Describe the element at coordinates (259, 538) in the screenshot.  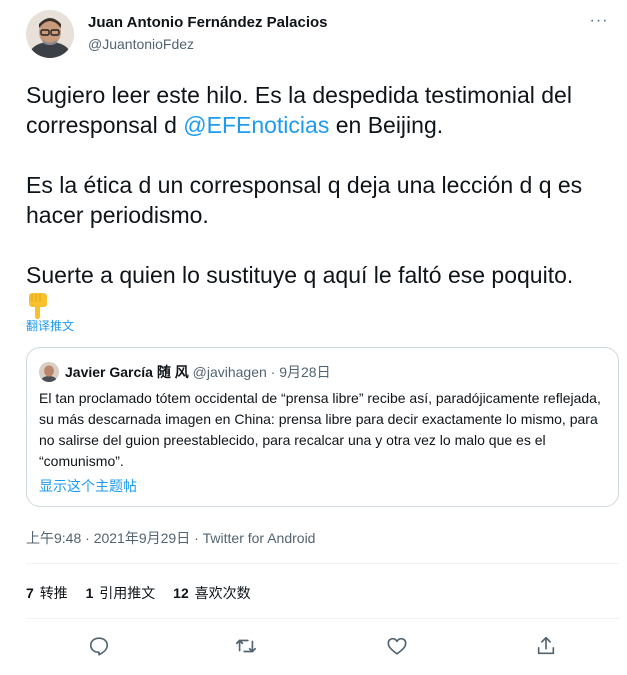
I see `tweet-source: Twitter for Android` at that location.